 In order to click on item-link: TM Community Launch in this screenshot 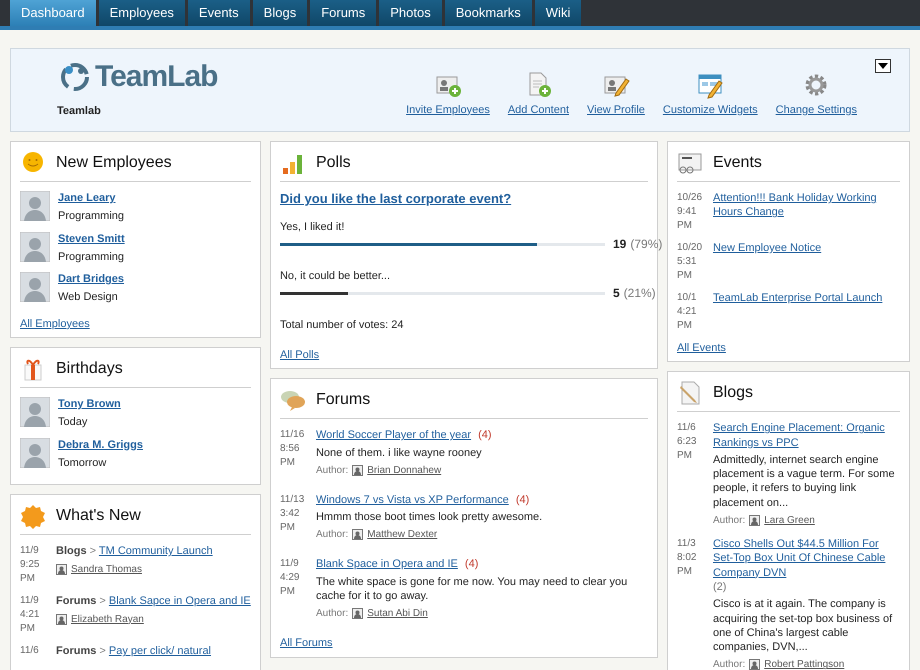, I will do `click(155, 551)`.